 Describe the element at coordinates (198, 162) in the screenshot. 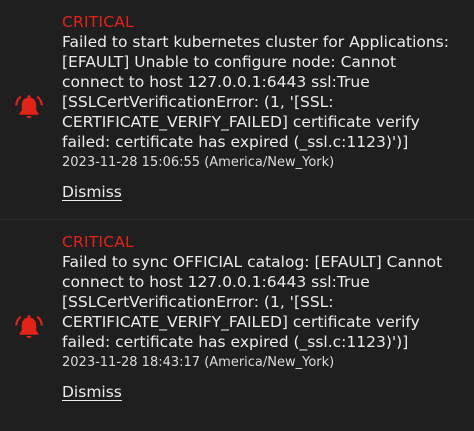

I see `alert-timestamp: 2023-11-28 15:06:55 (America/New_York)` at that location.